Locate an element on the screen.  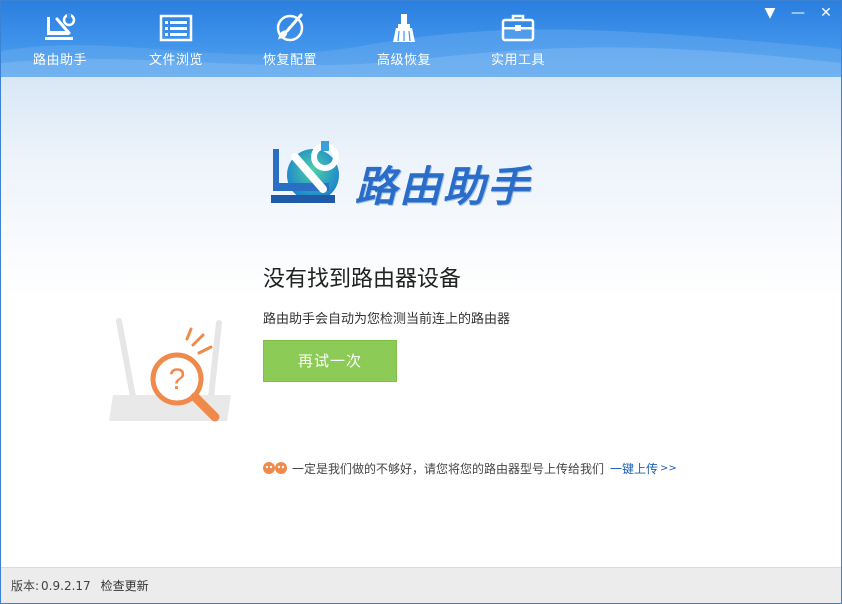
router-search-illustration: ? is located at coordinates (170, 370).